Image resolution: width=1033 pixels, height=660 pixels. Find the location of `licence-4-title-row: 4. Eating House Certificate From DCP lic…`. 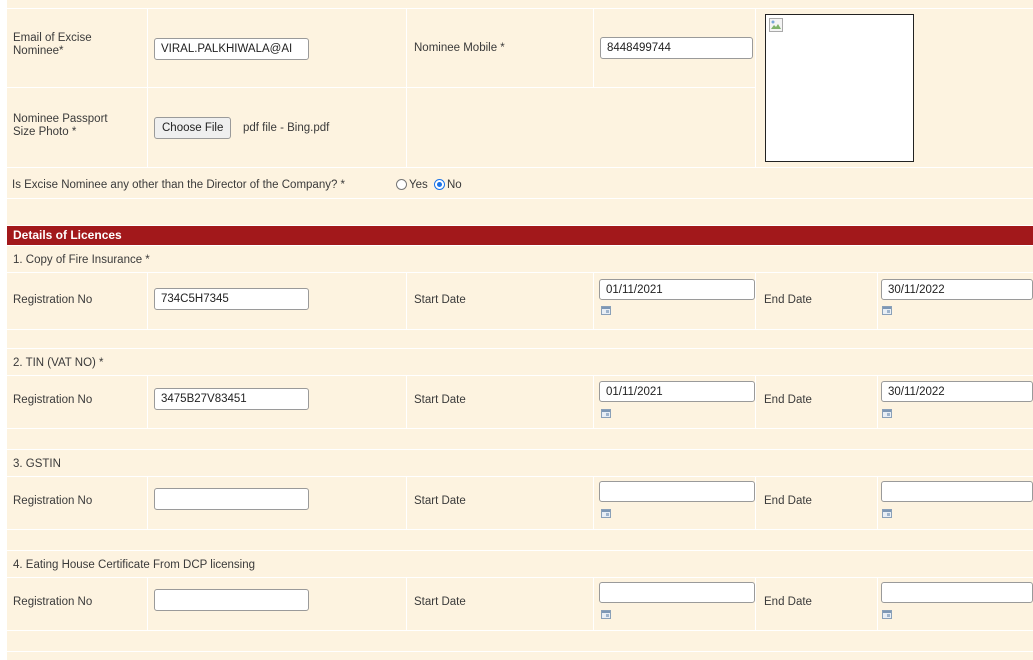

licence-4-title-row: 4. Eating House Certificate From DCP lic… is located at coordinates (520, 564).